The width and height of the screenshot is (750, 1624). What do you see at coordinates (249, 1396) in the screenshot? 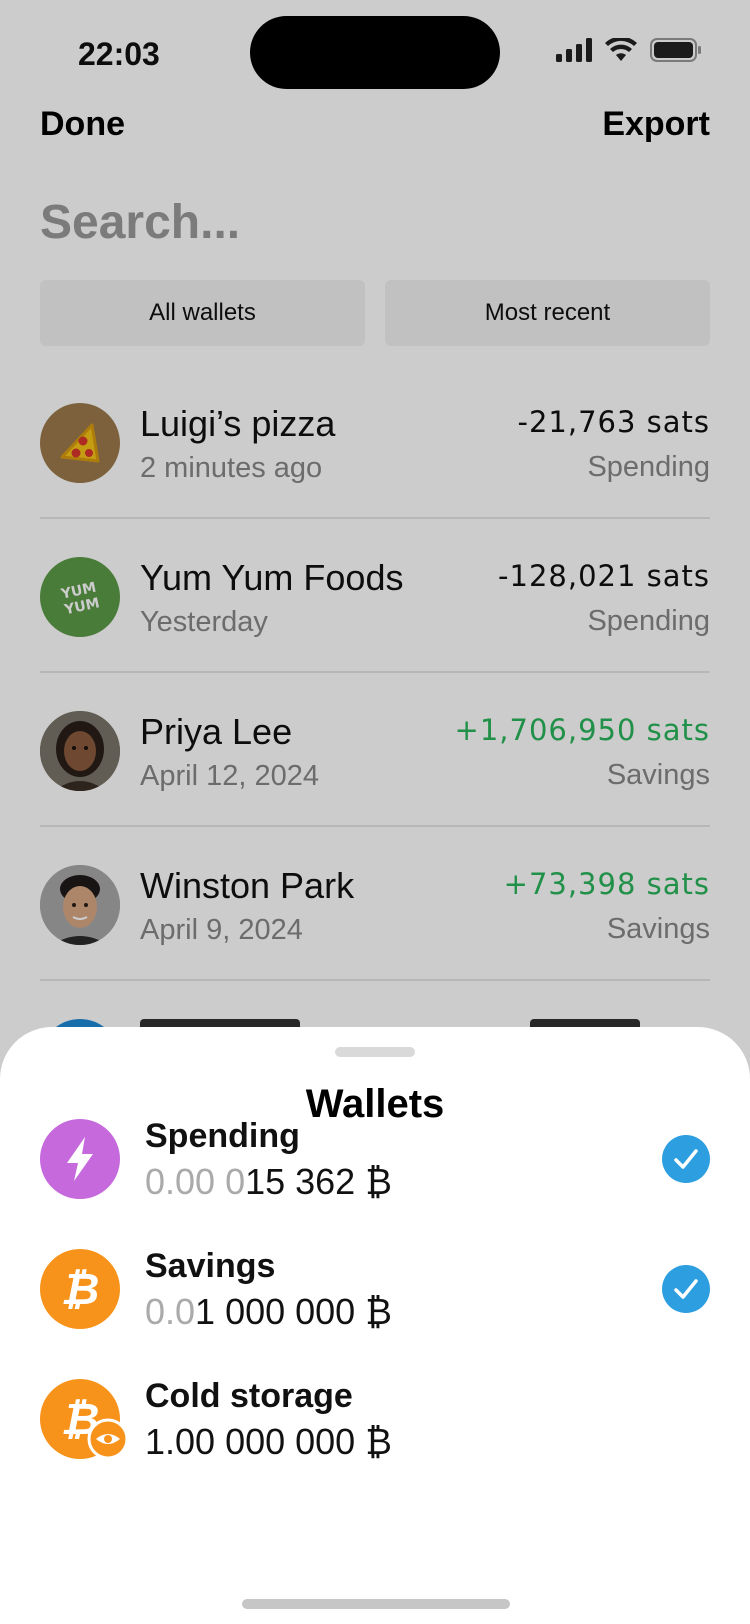
I see `wallet-name: Cold storage` at bounding box center [249, 1396].